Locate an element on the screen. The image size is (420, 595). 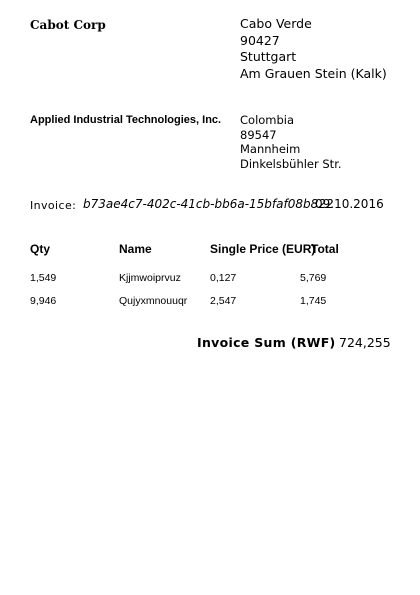
column-header-total: Total is located at coordinates (325, 249).